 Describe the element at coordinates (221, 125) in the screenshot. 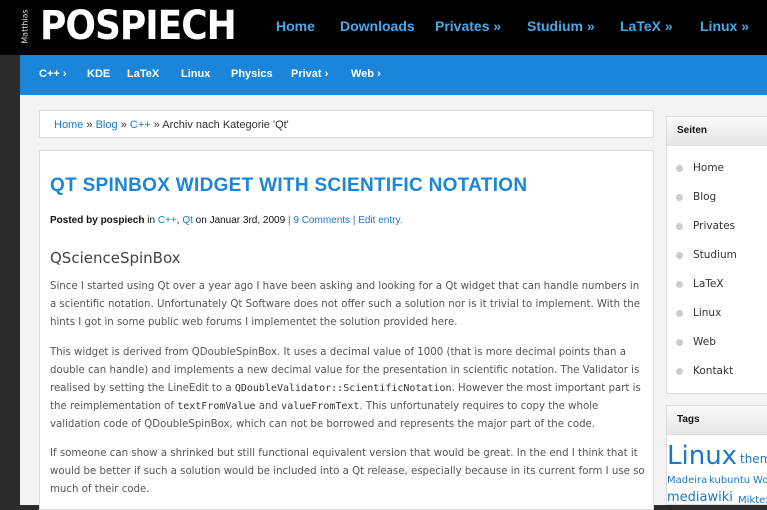

I see `breadcrumb-current: » Archiv nach Kategorie 'Qt'` at that location.